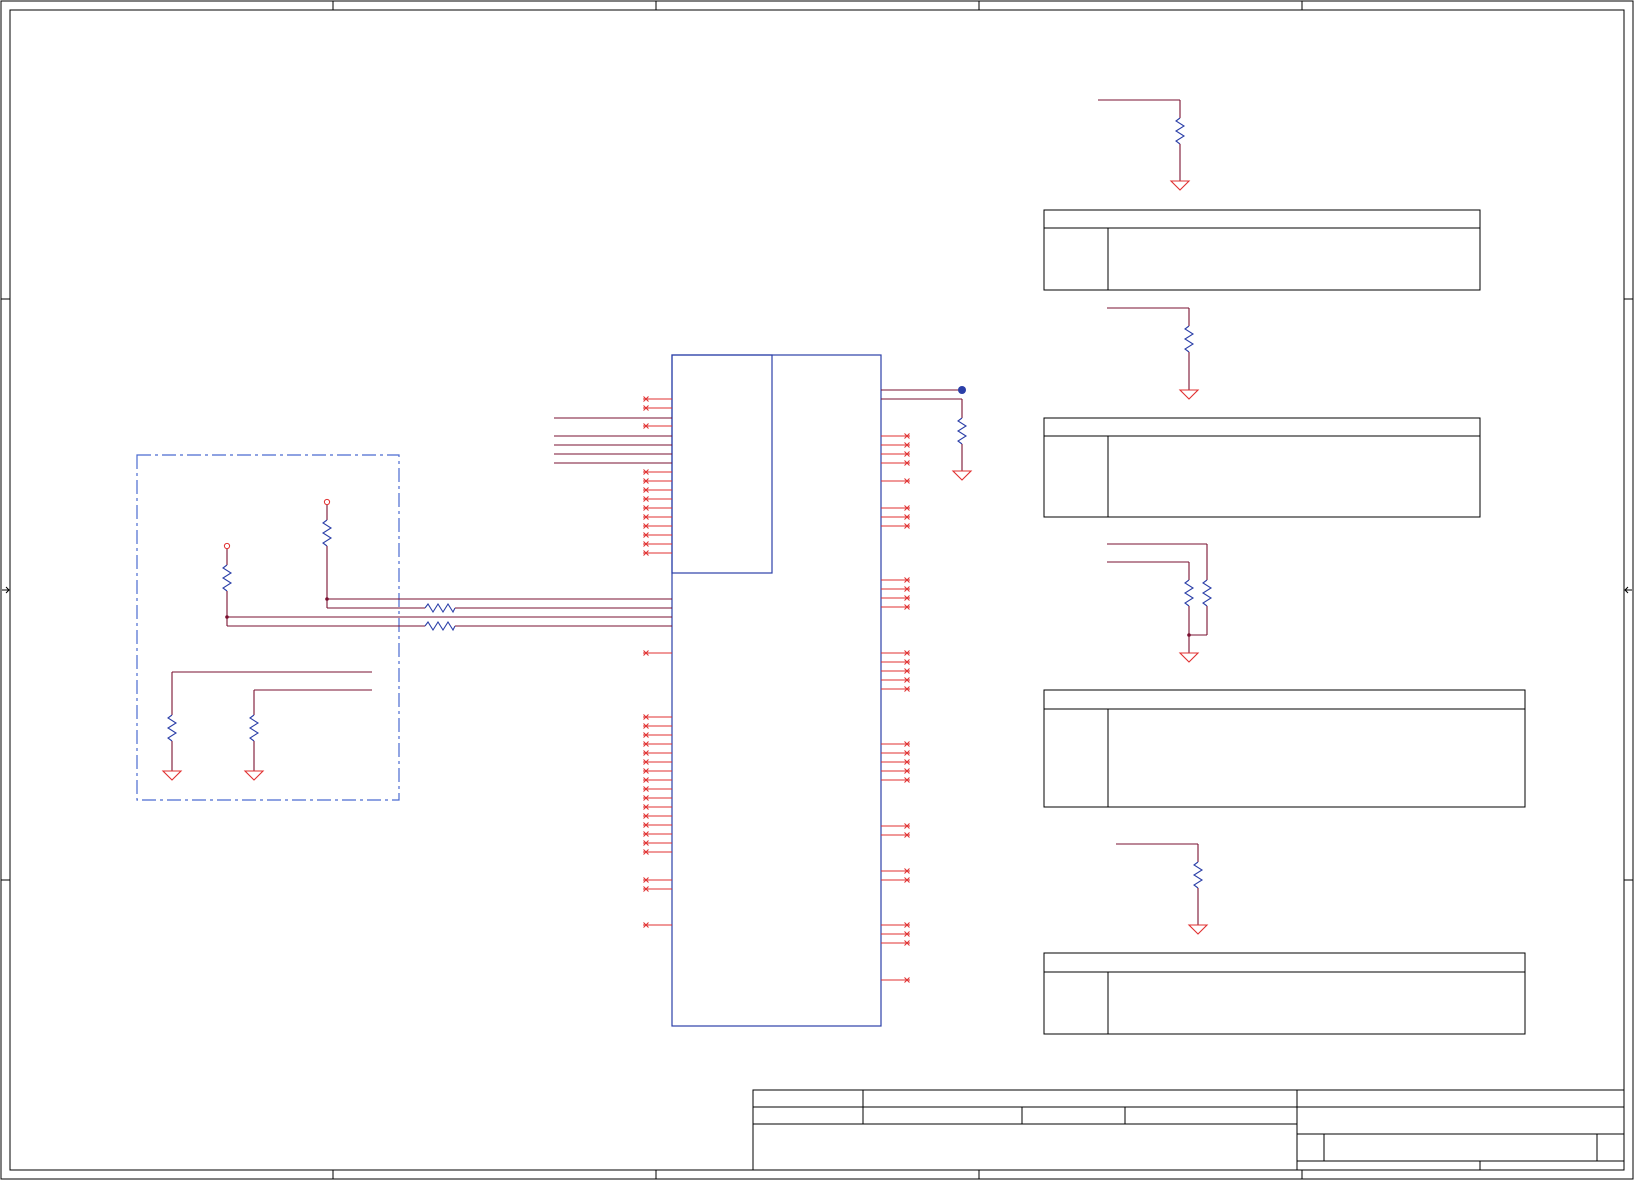 The width and height of the screenshot is (1634, 1185). I want to click on group-boundary, so click(268, 627).